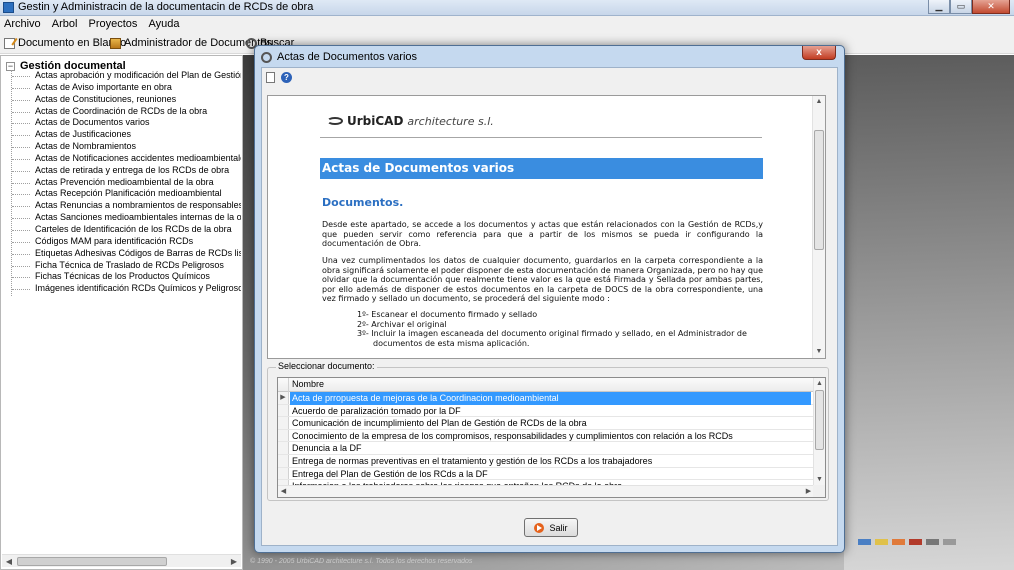  Describe the element at coordinates (266, 57) in the screenshot. I see `search-icon` at that location.